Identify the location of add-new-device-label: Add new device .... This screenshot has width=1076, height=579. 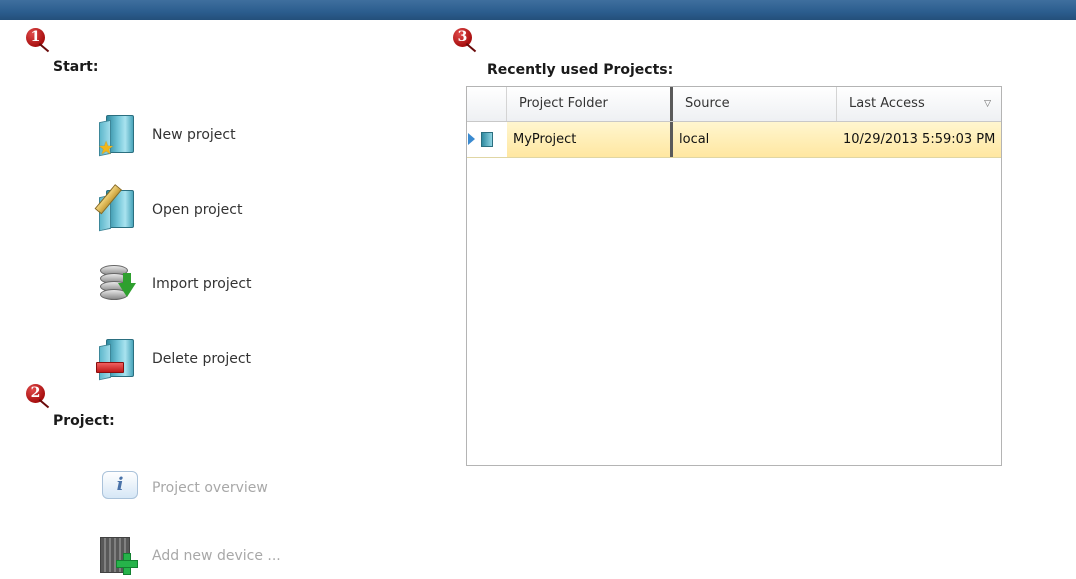
(216, 556).